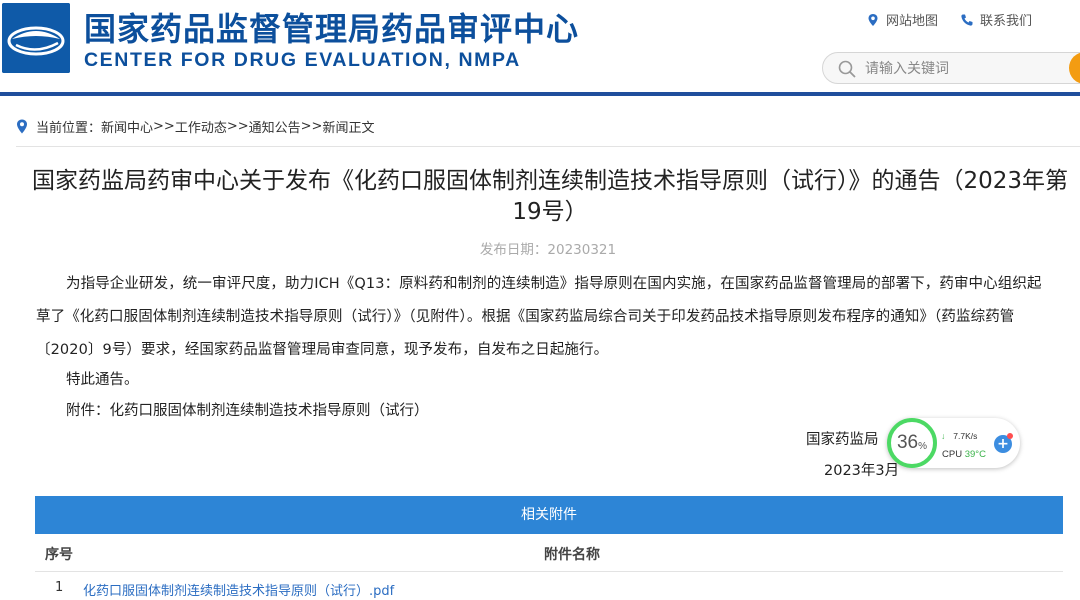 The width and height of the screenshot is (1080, 600). Describe the element at coordinates (907, 442) in the screenshot. I see `cpu-percent: 36` at that location.